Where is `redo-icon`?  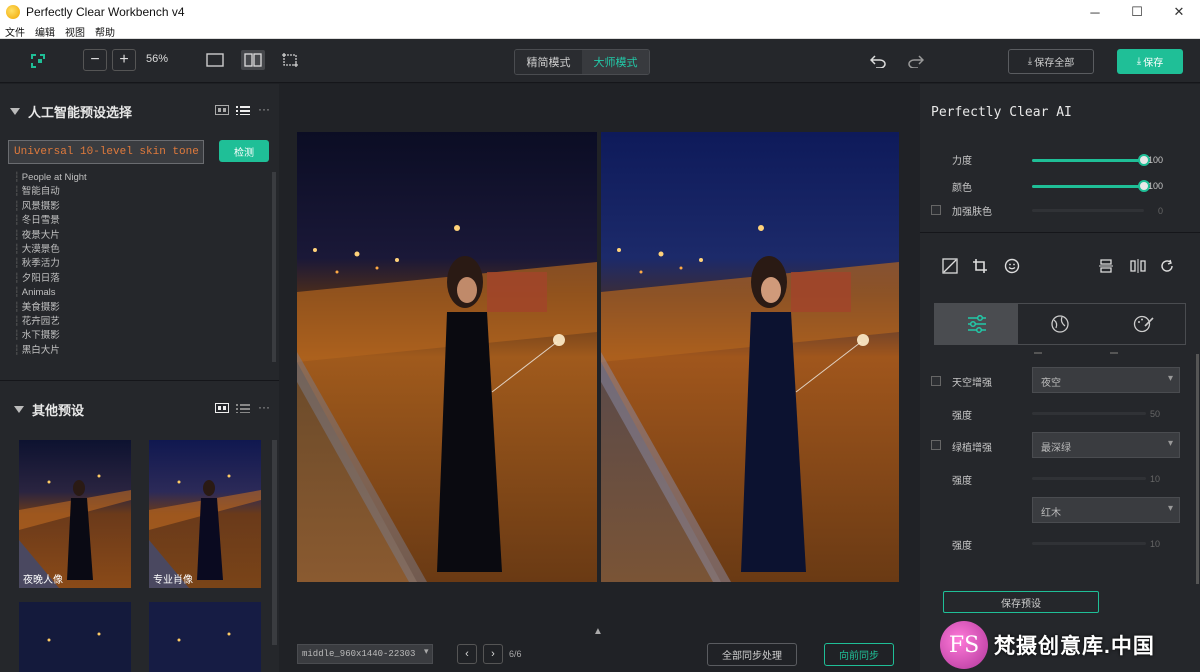
redo-icon is located at coordinates (916, 61).